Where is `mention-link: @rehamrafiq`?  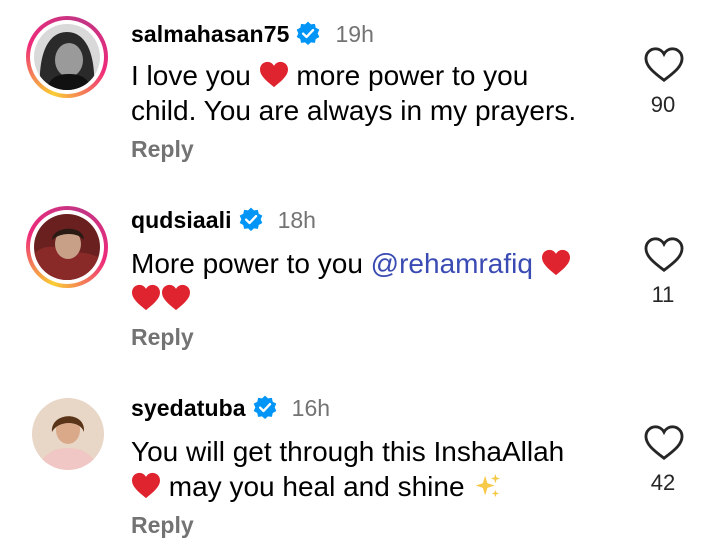 mention-link: @rehamrafiq is located at coordinates (452, 263).